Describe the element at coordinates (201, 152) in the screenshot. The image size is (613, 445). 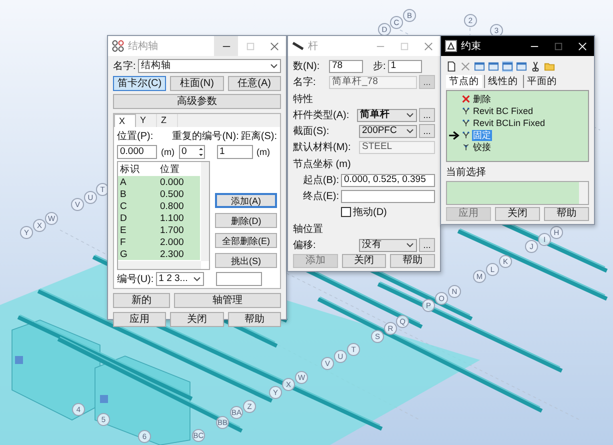
I see `spinner-arrows-icon` at that location.